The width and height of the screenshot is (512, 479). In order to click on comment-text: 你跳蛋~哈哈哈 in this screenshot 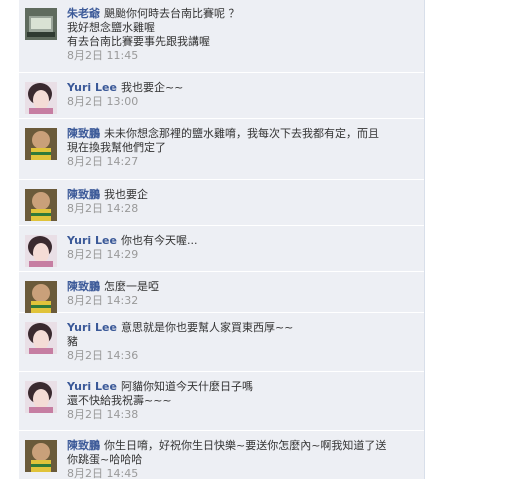, I will do `click(105, 459)`.